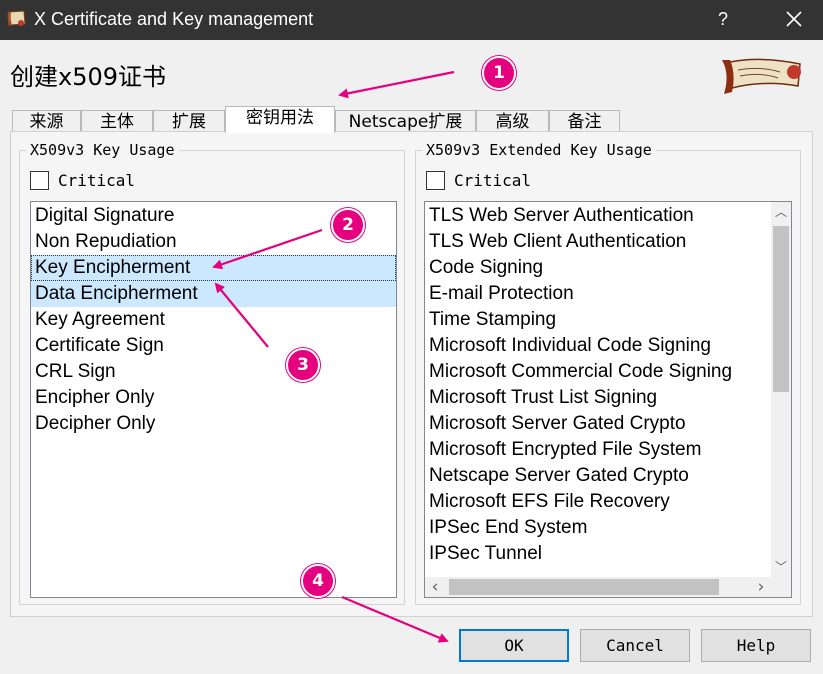 This screenshot has width=823, height=674. I want to click on annotation-marker-4: 4, so click(318, 581).